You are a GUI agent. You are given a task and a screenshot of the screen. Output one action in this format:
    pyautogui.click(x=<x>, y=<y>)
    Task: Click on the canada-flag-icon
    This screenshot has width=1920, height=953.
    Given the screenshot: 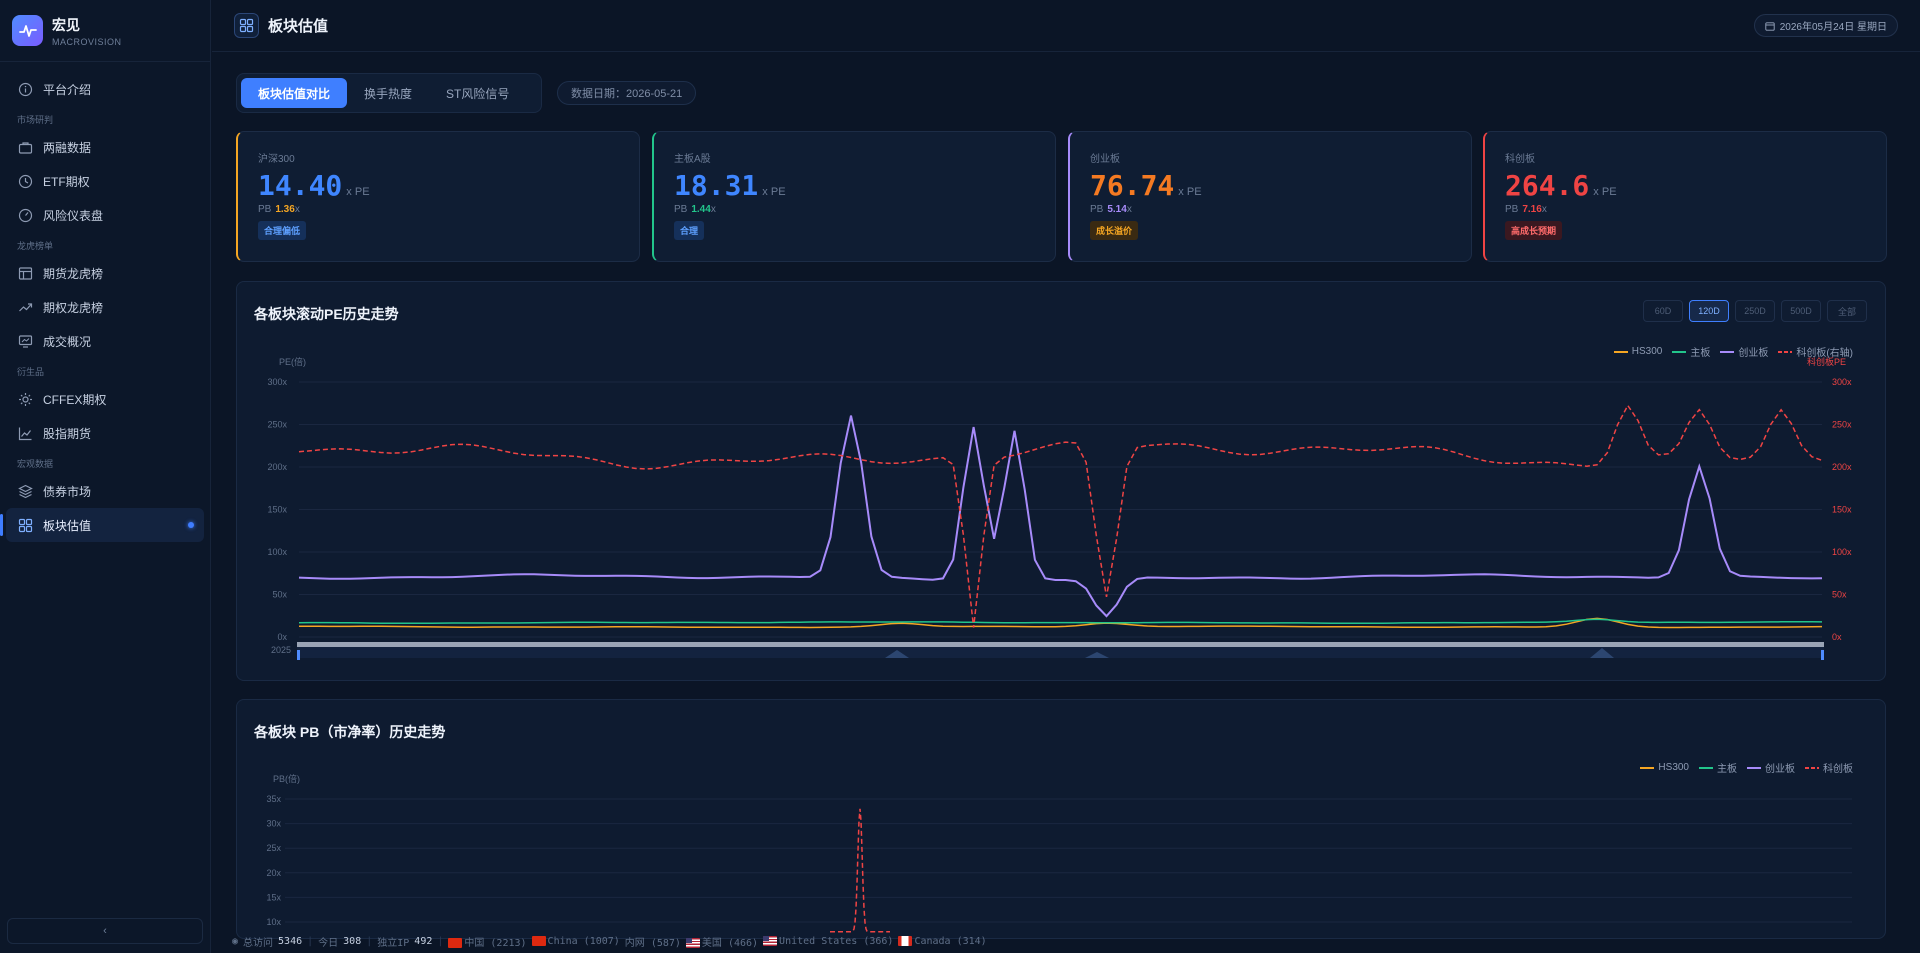 What is the action you would take?
    pyautogui.click(x=905, y=941)
    